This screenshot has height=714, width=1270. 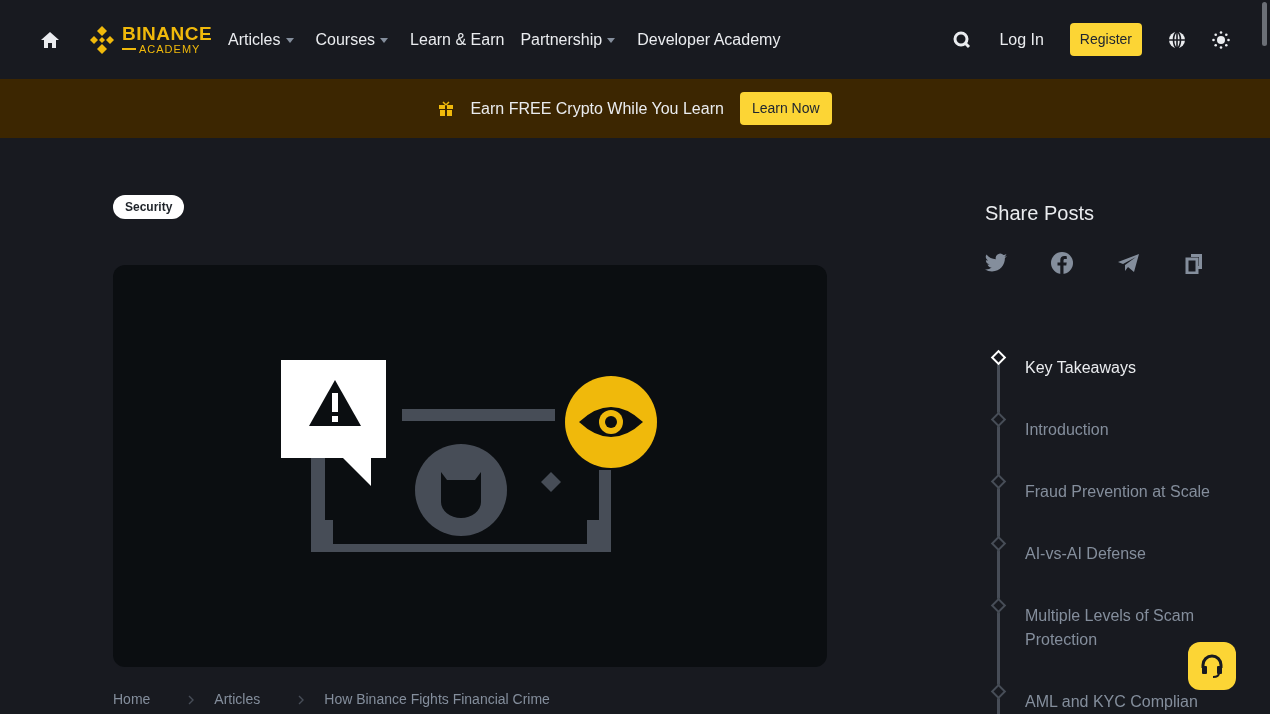 What do you see at coordinates (261, 39) in the screenshot?
I see `nav-link: Articles` at bounding box center [261, 39].